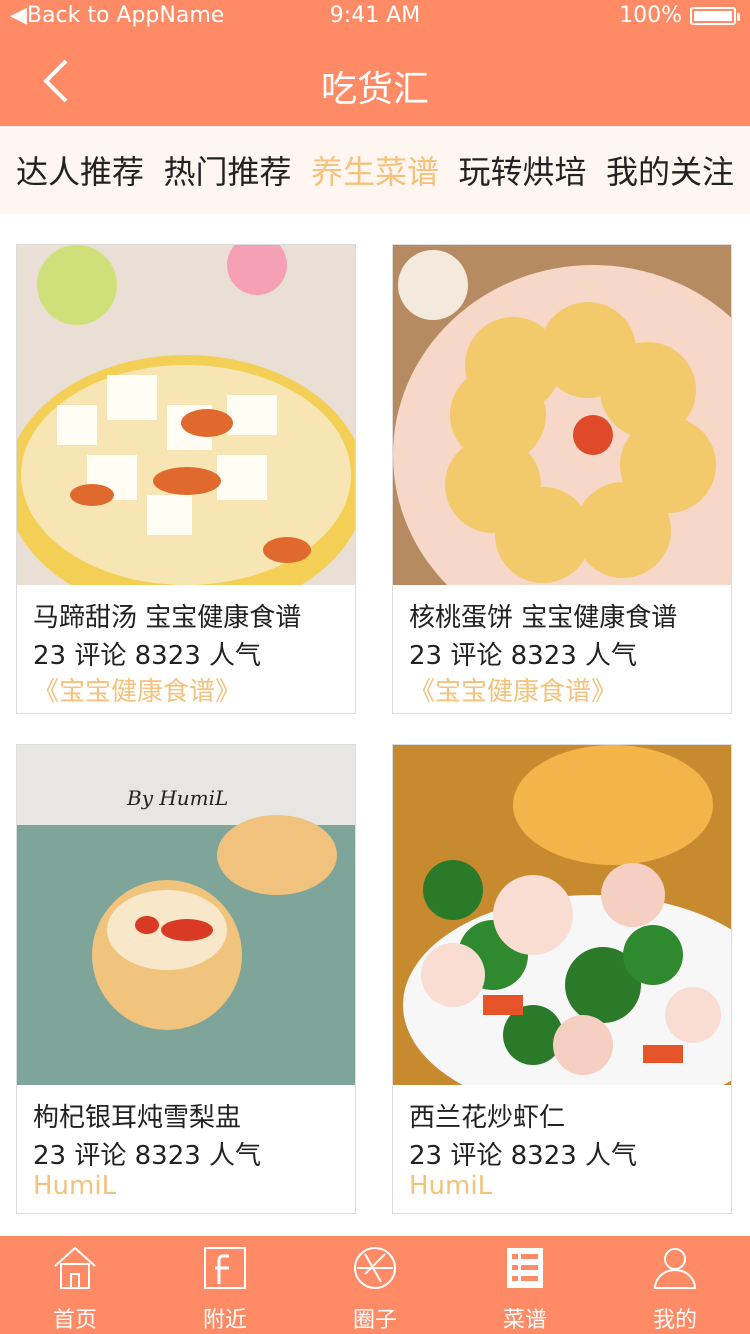 The height and width of the screenshot is (1334, 750). Describe the element at coordinates (75, 1267) in the screenshot. I see `home-icon` at that location.